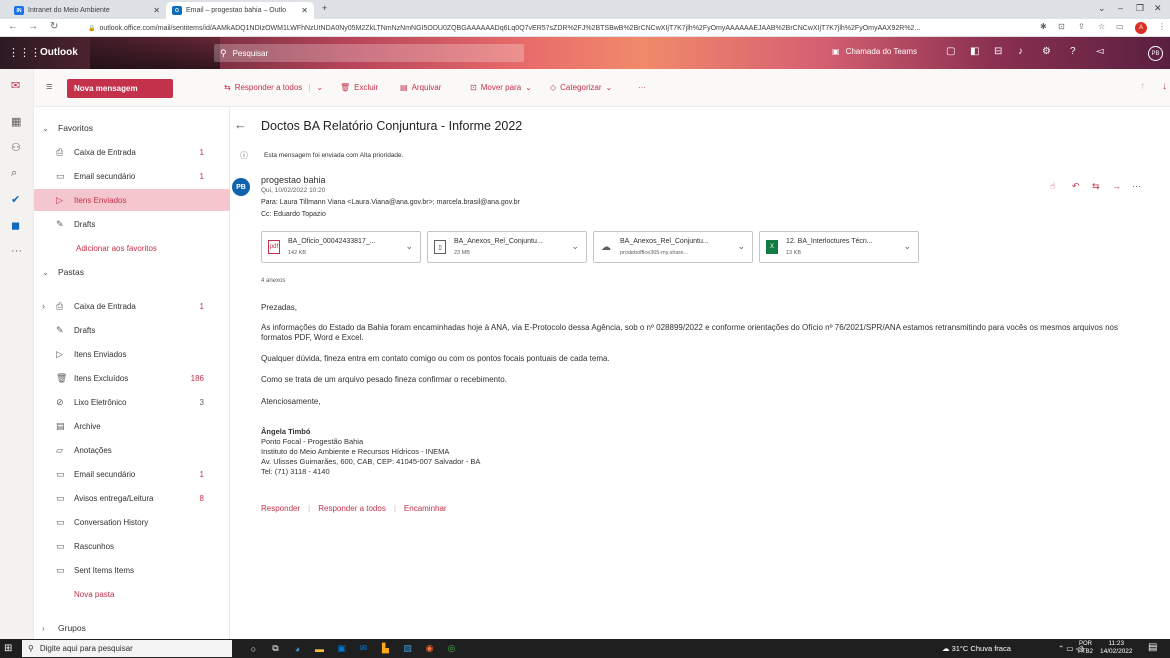  What do you see at coordinates (1052, 186) in the screenshot?
I see `like-icon: ☝` at bounding box center [1052, 186].